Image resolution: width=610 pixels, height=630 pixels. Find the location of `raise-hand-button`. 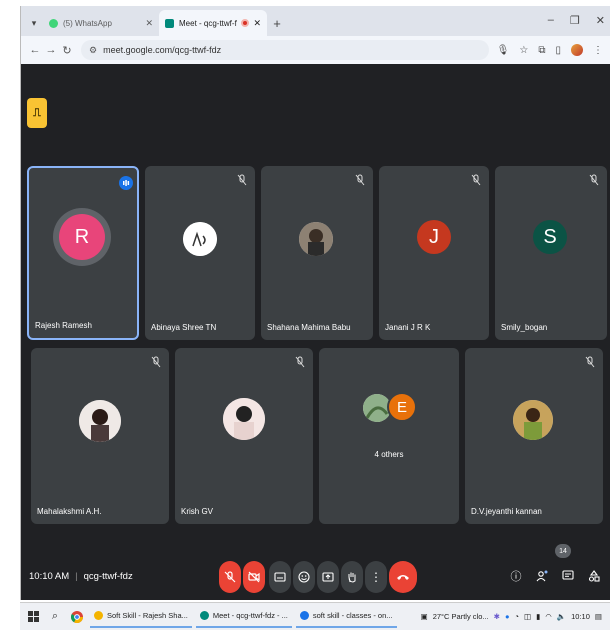

raise-hand-button is located at coordinates (352, 577).